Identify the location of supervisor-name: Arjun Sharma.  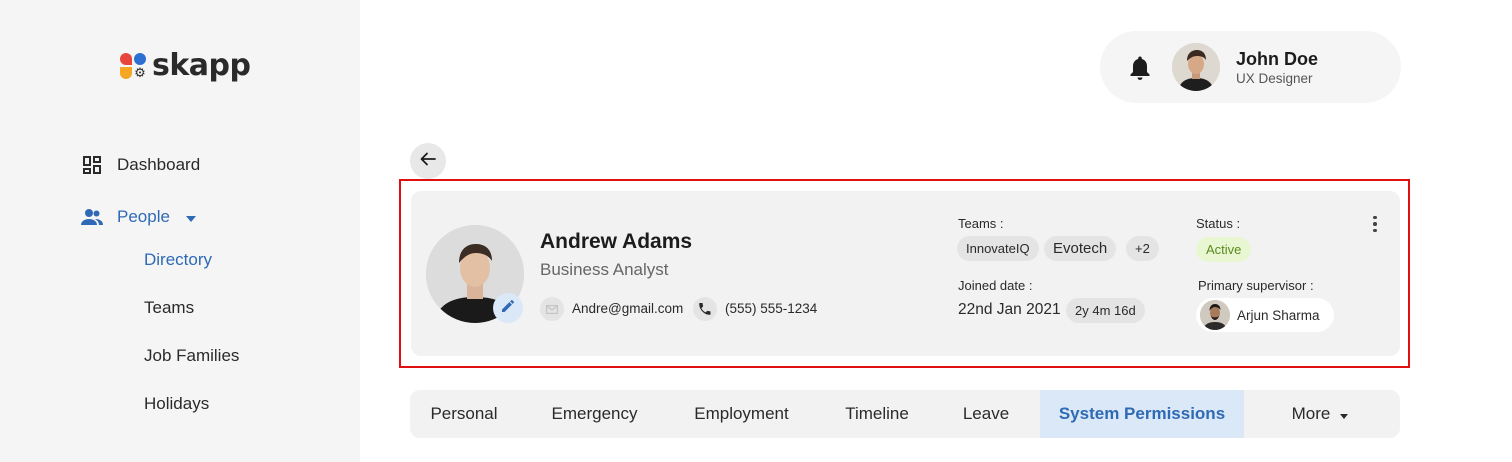
(1278, 315).